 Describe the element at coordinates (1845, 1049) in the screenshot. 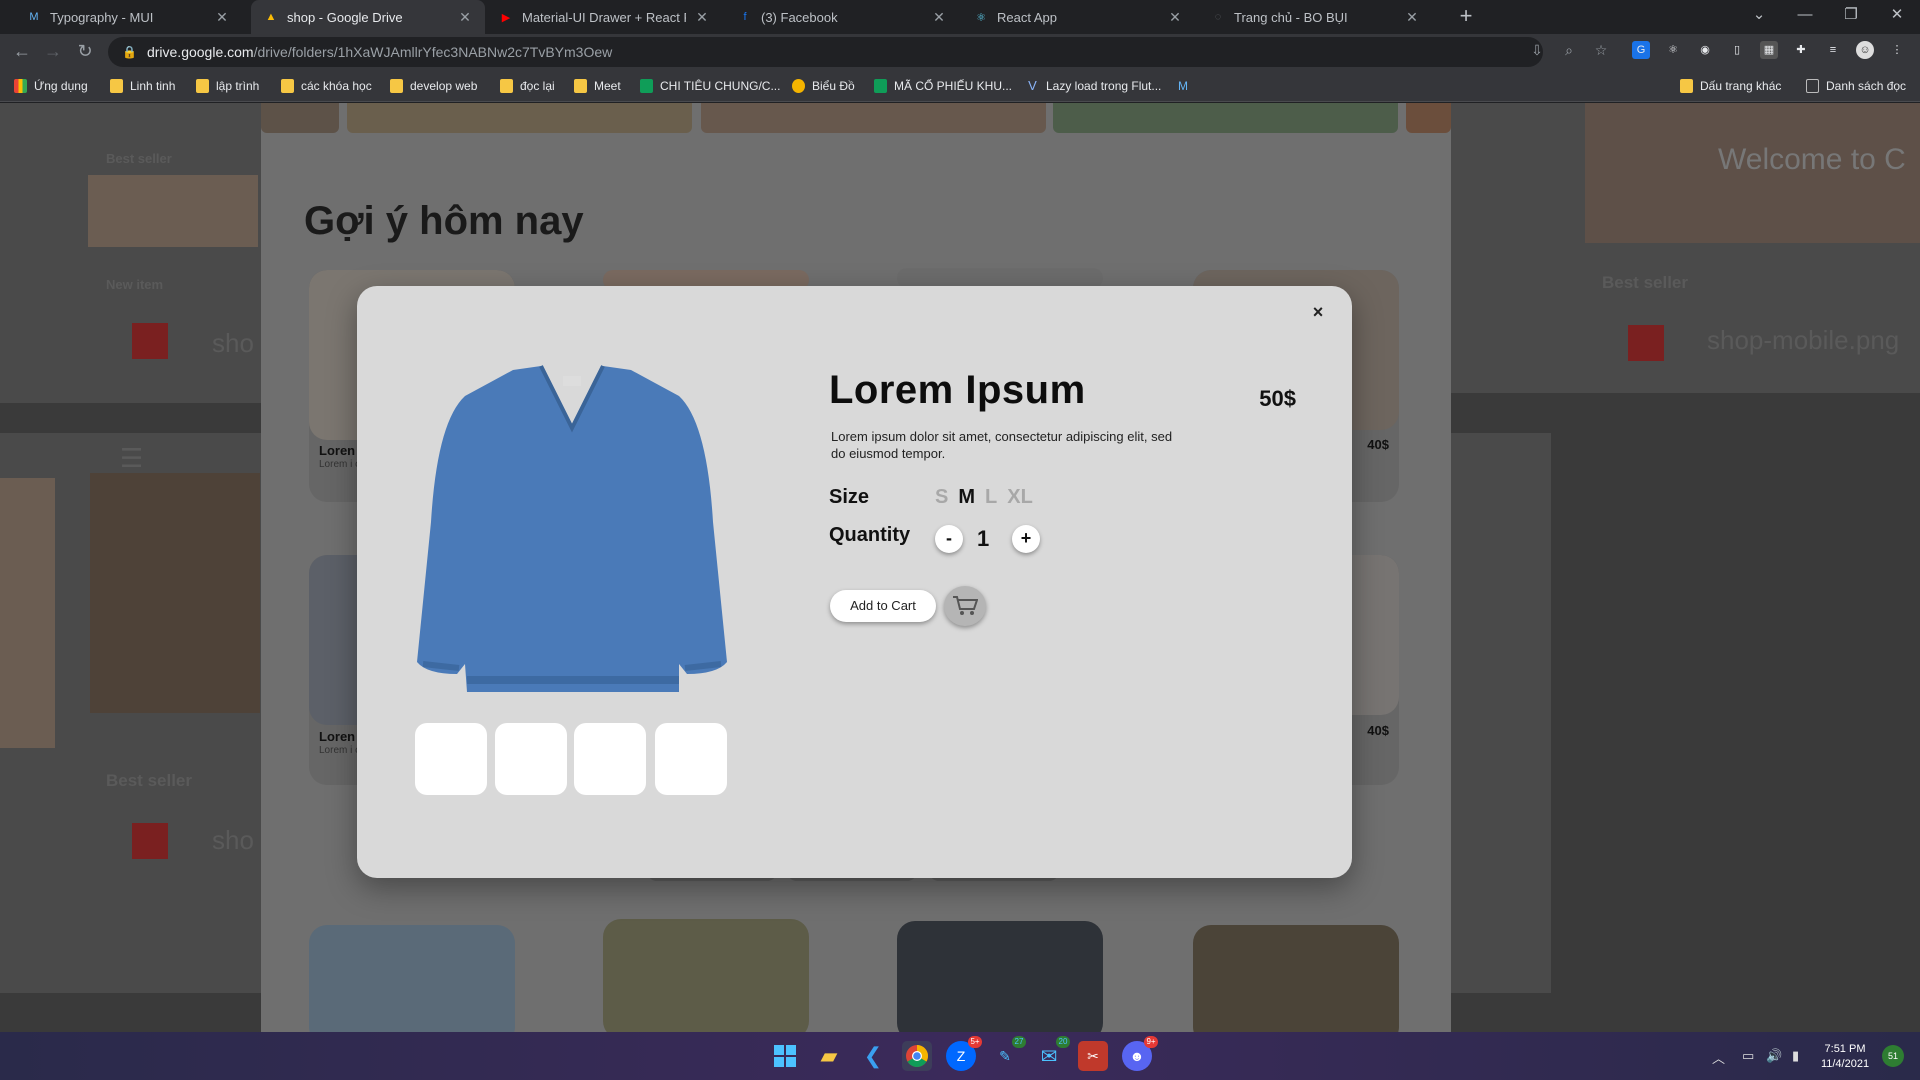

I see `clock-time: 7:51 PM` at that location.